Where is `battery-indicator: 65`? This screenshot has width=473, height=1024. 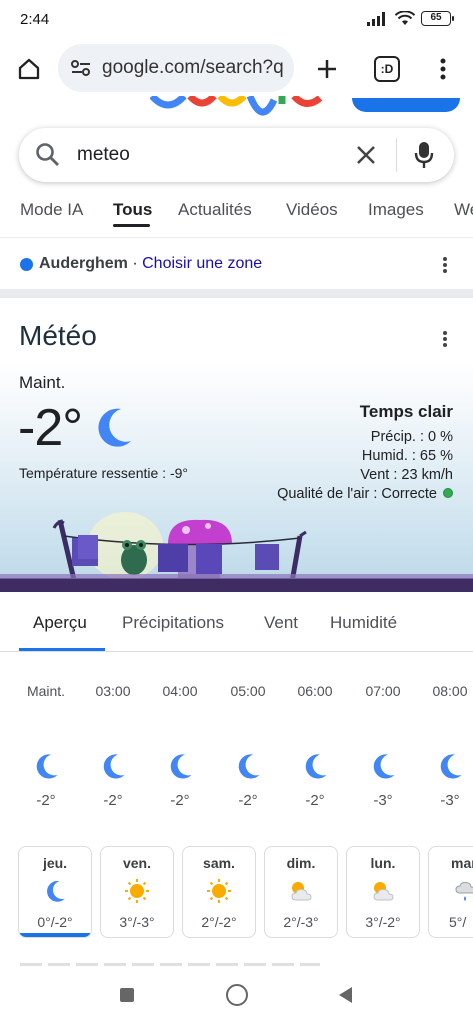 battery-indicator: 65 is located at coordinates (437, 18).